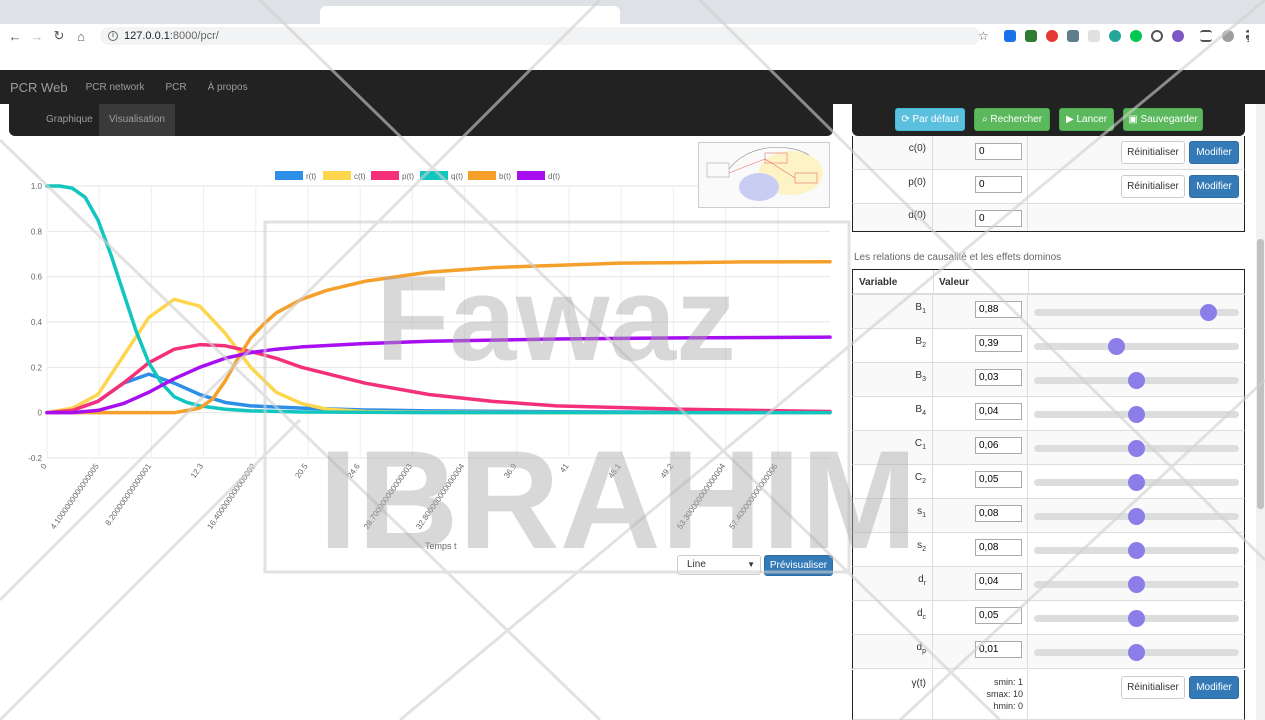  What do you see at coordinates (1008, 682) in the screenshot?
I see `gamma-smin: smin: 1` at bounding box center [1008, 682].